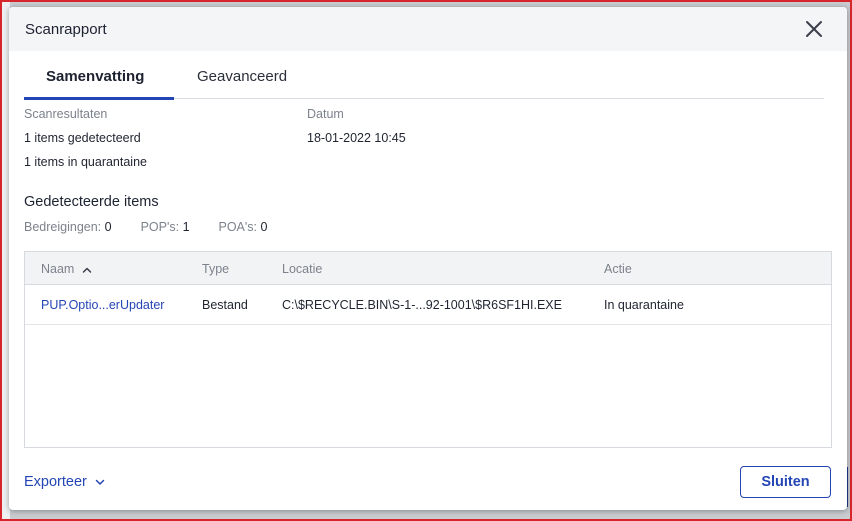 The width and height of the screenshot is (852, 521). Describe the element at coordinates (785, 482) in the screenshot. I see `close-dialog-button: Sluiten` at that location.